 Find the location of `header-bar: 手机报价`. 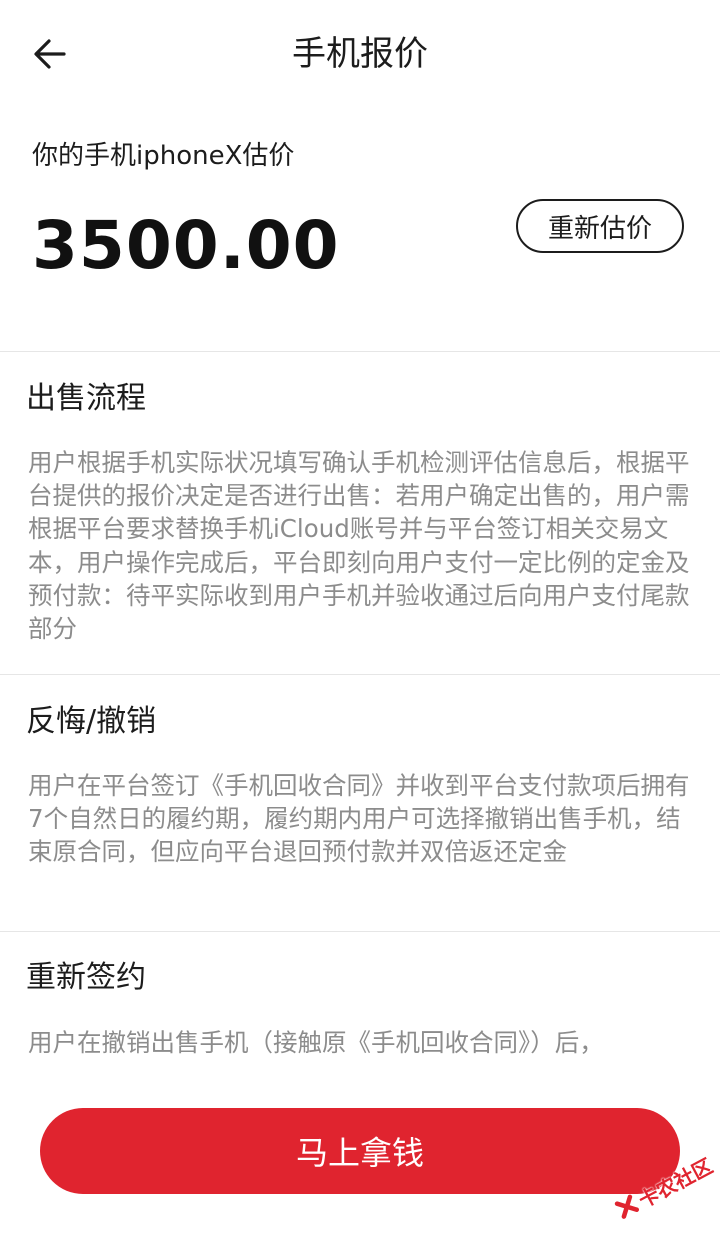

header-bar: 手机报价 is located at coordinates (360, 54).